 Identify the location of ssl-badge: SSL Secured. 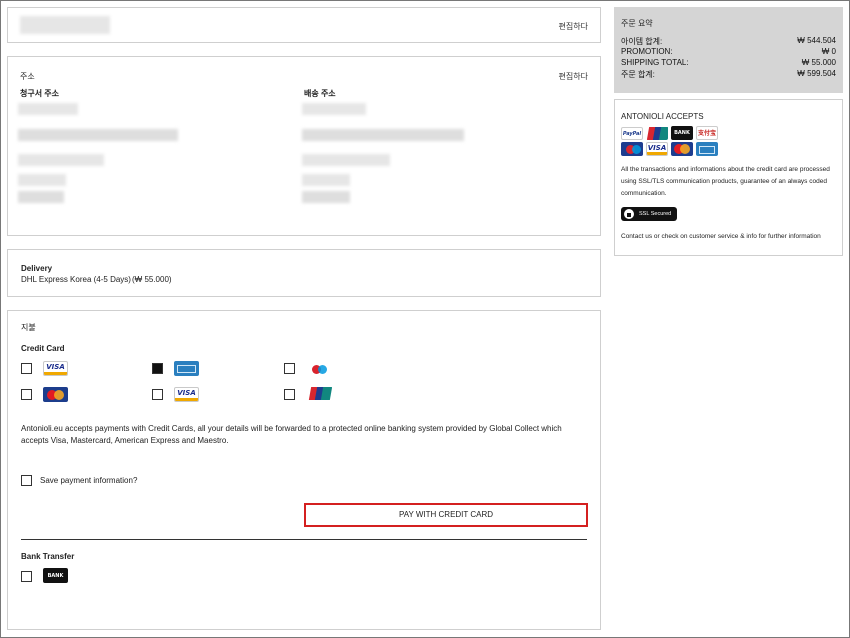
(649, 214).